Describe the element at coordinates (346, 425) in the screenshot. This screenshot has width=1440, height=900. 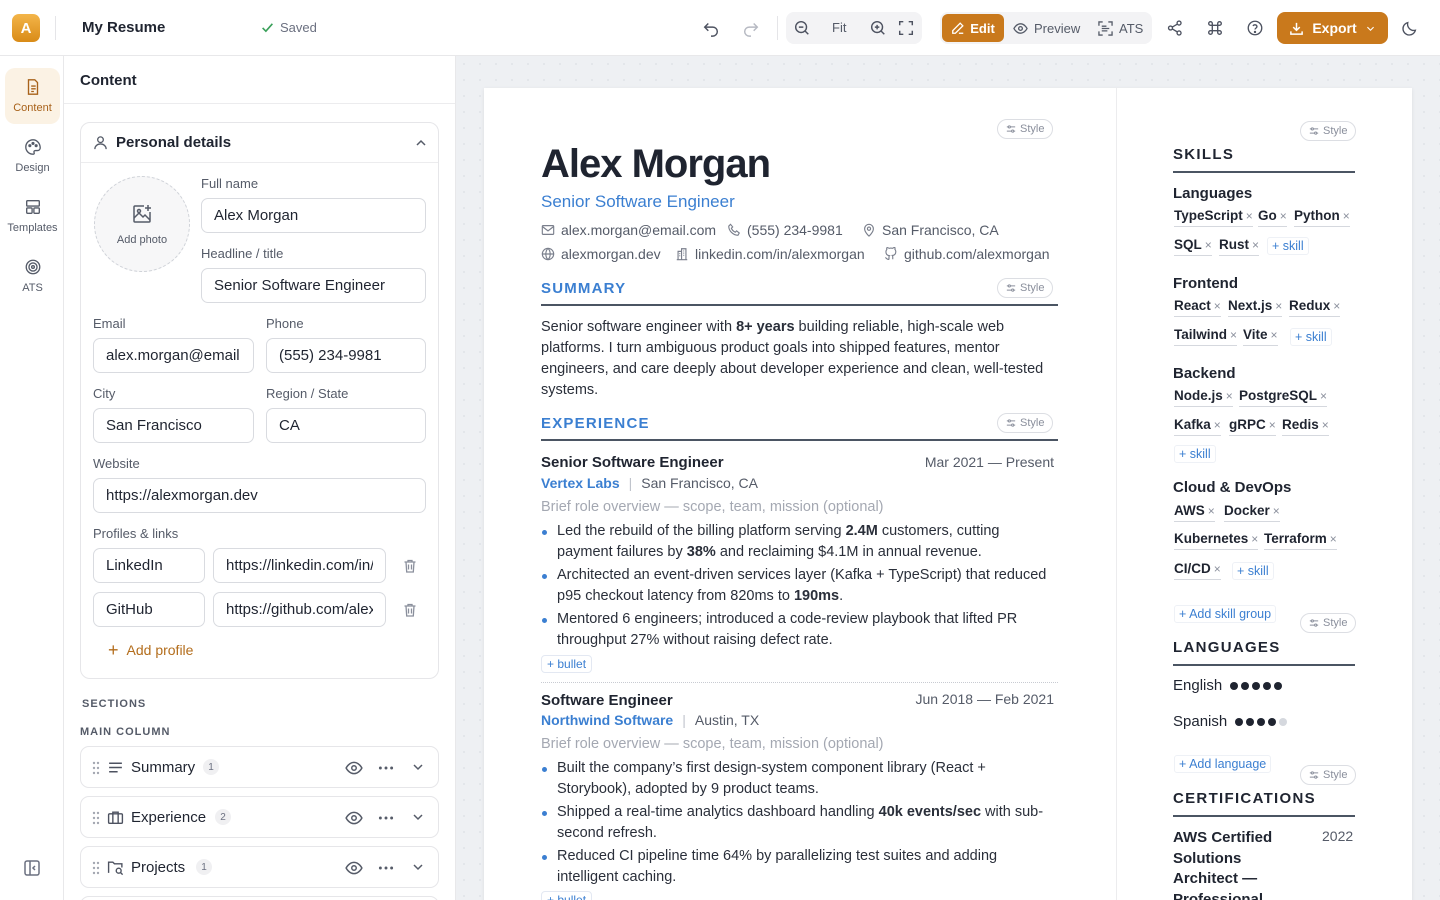
I see `region-input` at that location.